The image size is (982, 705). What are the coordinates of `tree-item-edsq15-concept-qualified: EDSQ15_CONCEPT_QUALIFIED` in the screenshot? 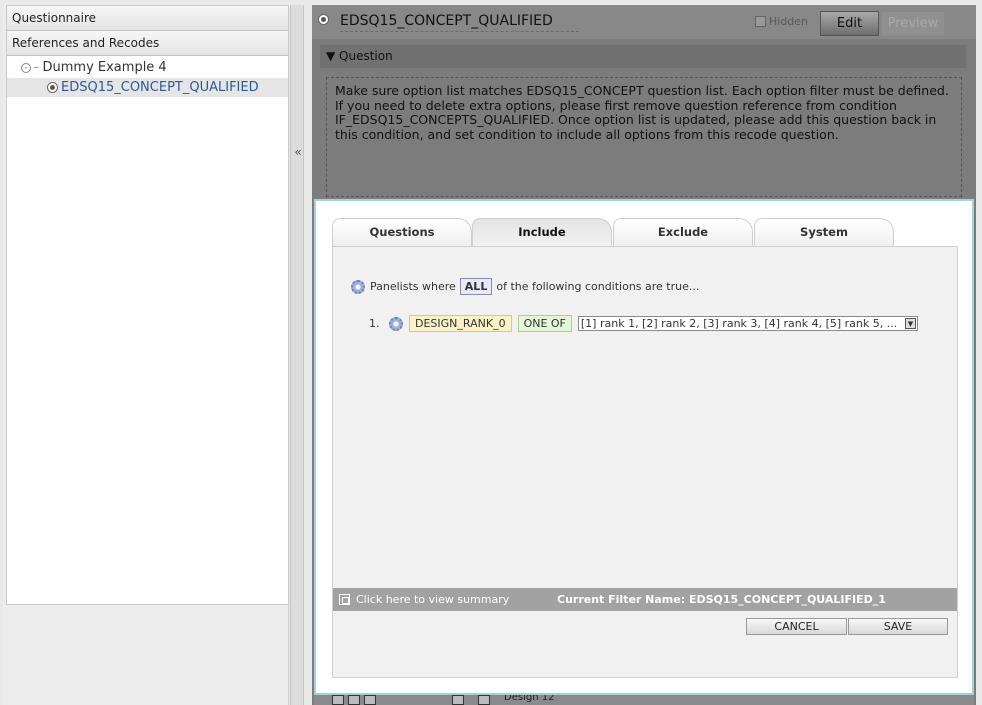 It's located at (147, 87).